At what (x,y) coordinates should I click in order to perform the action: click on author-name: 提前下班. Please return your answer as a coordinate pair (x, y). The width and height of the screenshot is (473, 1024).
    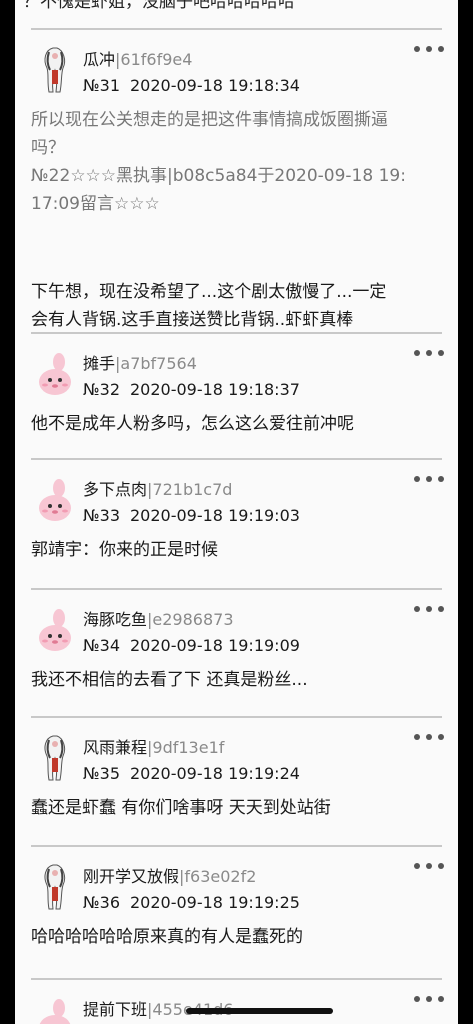
    Looking at the image, I should click on (115, 1009).